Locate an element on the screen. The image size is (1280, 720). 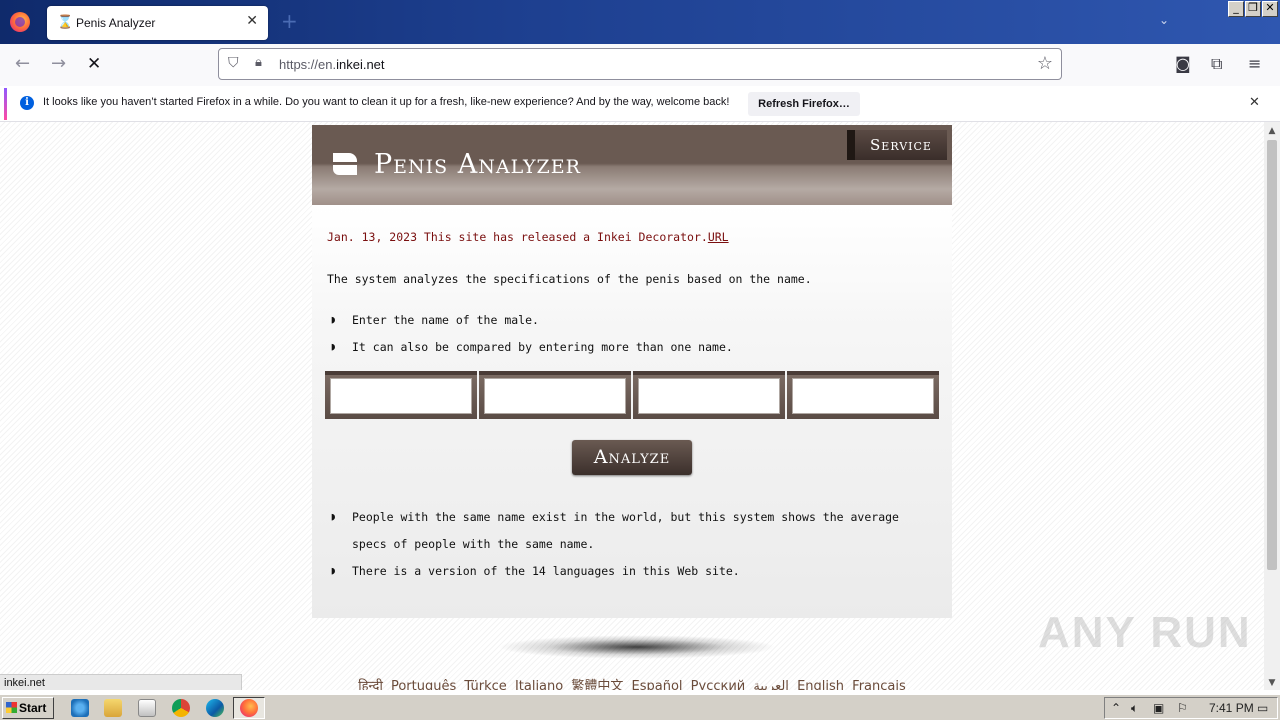
internet-explorer-icon is located at coordinates (80, 708).